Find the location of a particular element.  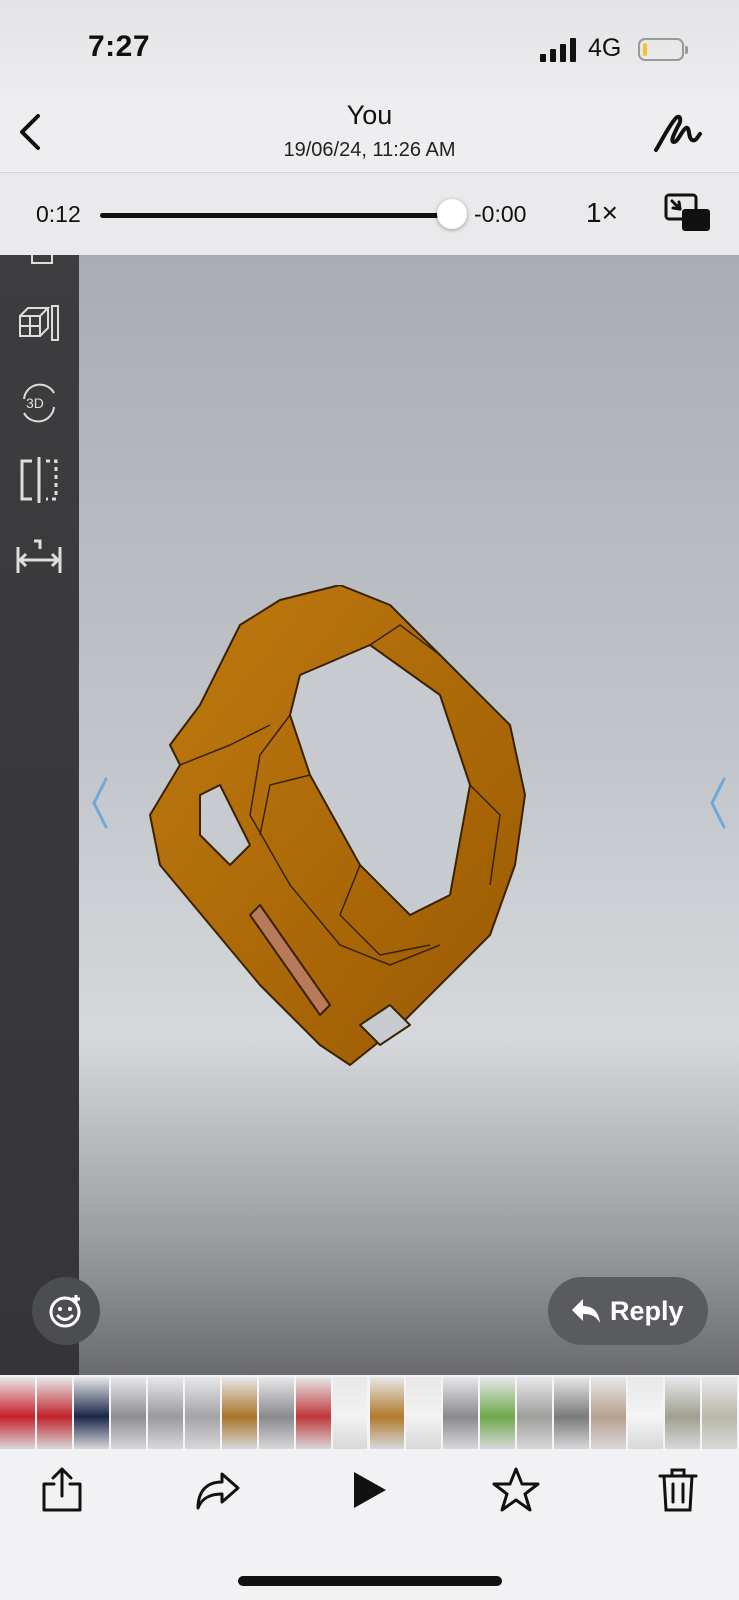

reply-label: Reply is located at coordinates (647, 1311).